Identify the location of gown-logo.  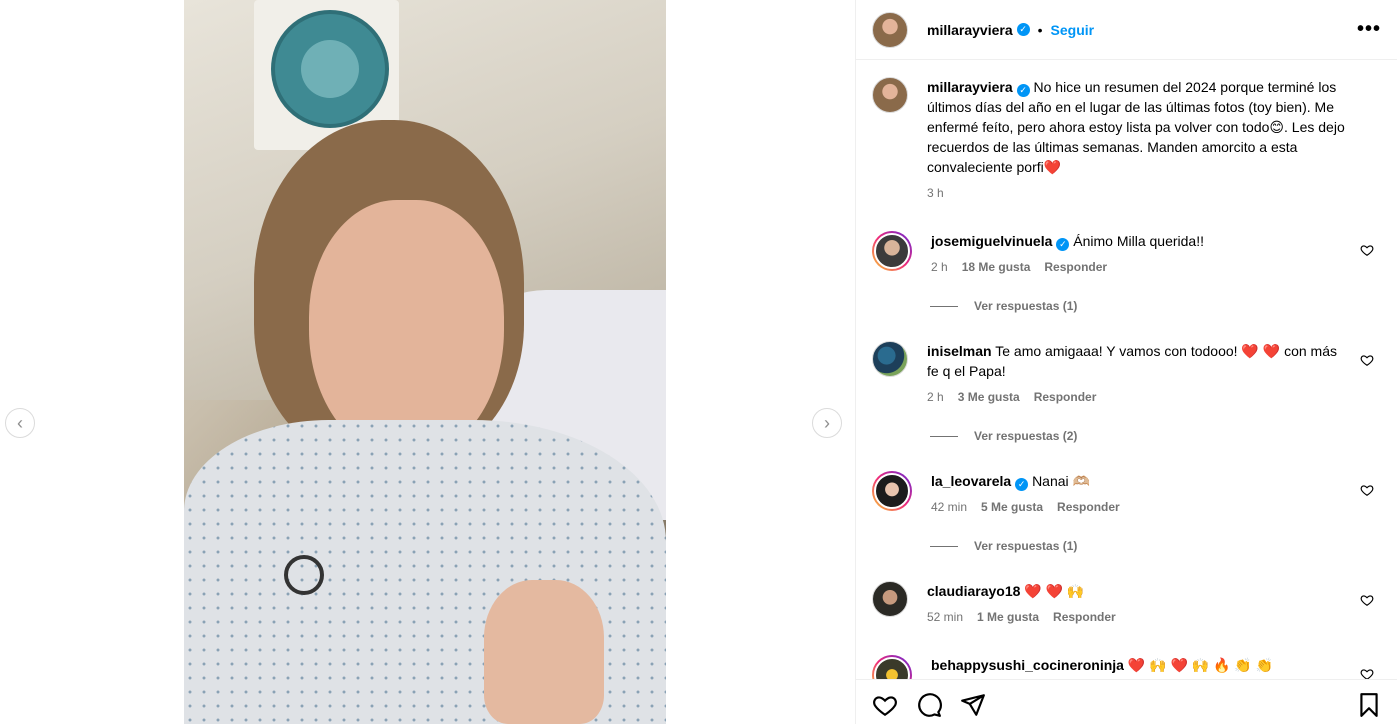
(304, 575).